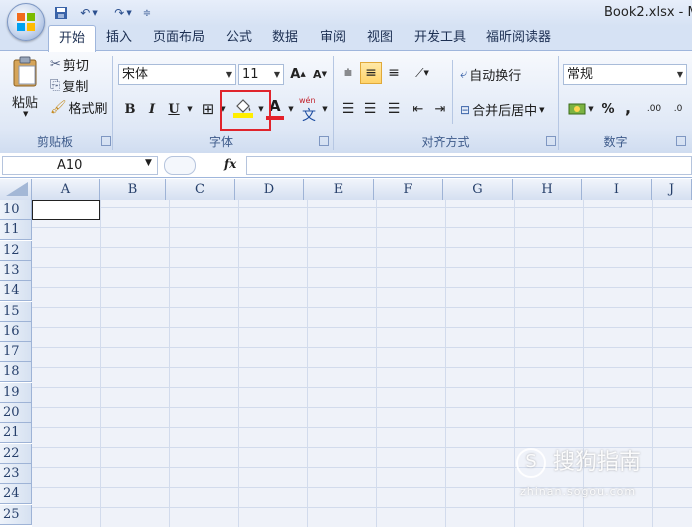 The image size is (692, 527). Describe the element at coordinates (478, 189) in the screenshot. I see `column-header-g: G` at that location.